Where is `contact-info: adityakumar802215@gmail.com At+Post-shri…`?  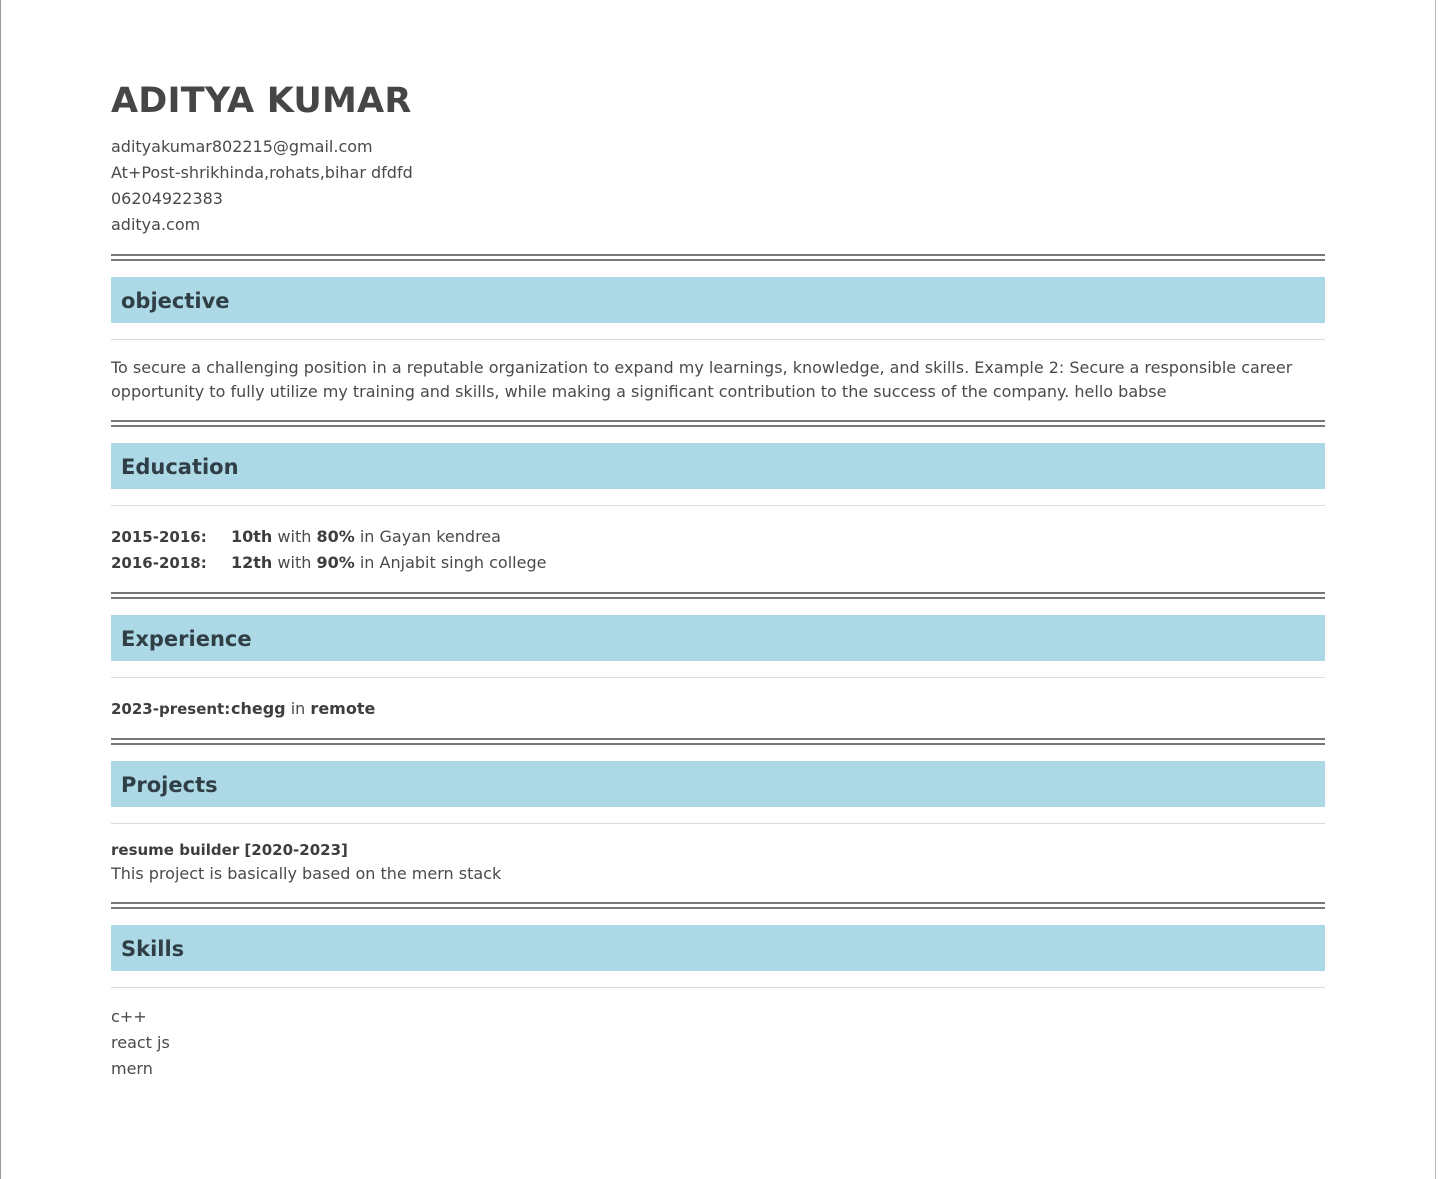 contact-info: adityakumar802215@gmail.com At+Post-shri… is located at coordinates (718, 186).